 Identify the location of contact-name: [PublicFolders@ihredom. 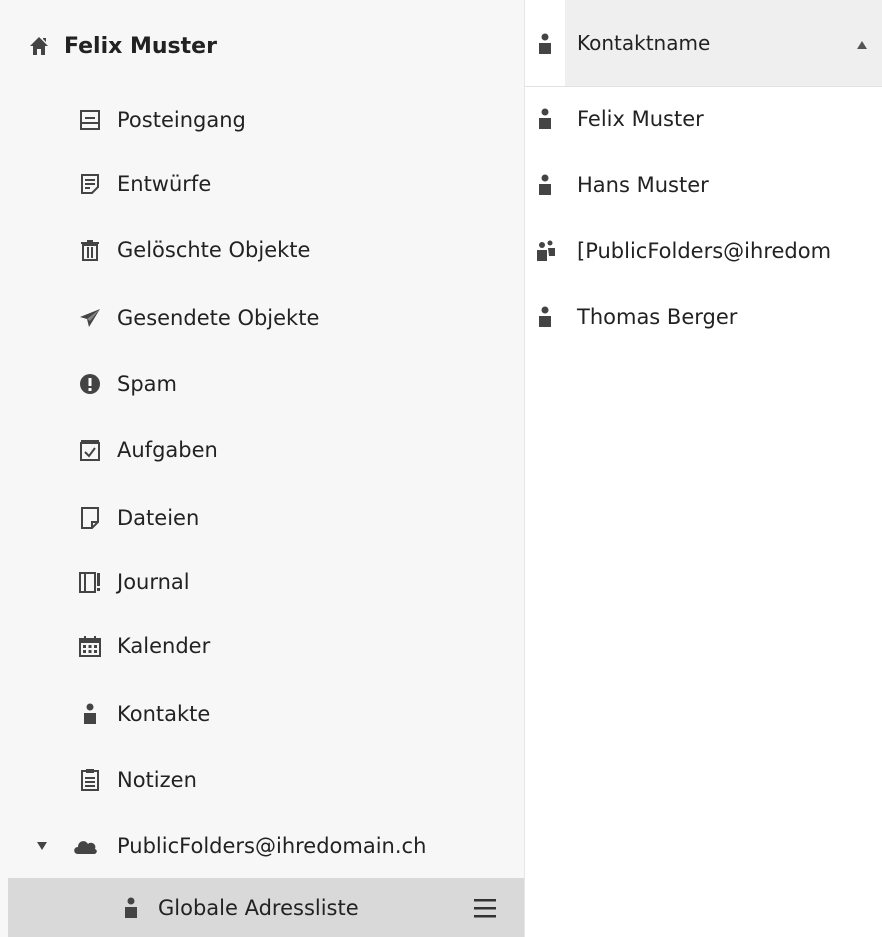
(704, 251).